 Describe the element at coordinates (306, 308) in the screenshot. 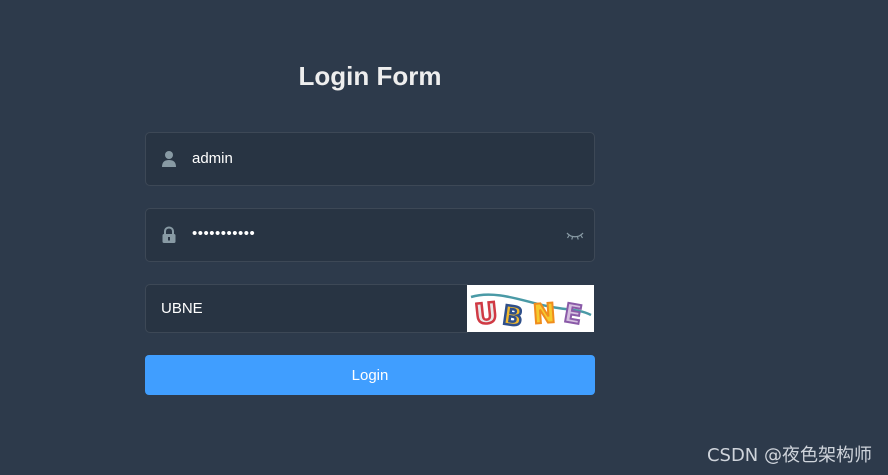

I see `captcha-field: UBNE` at that location.